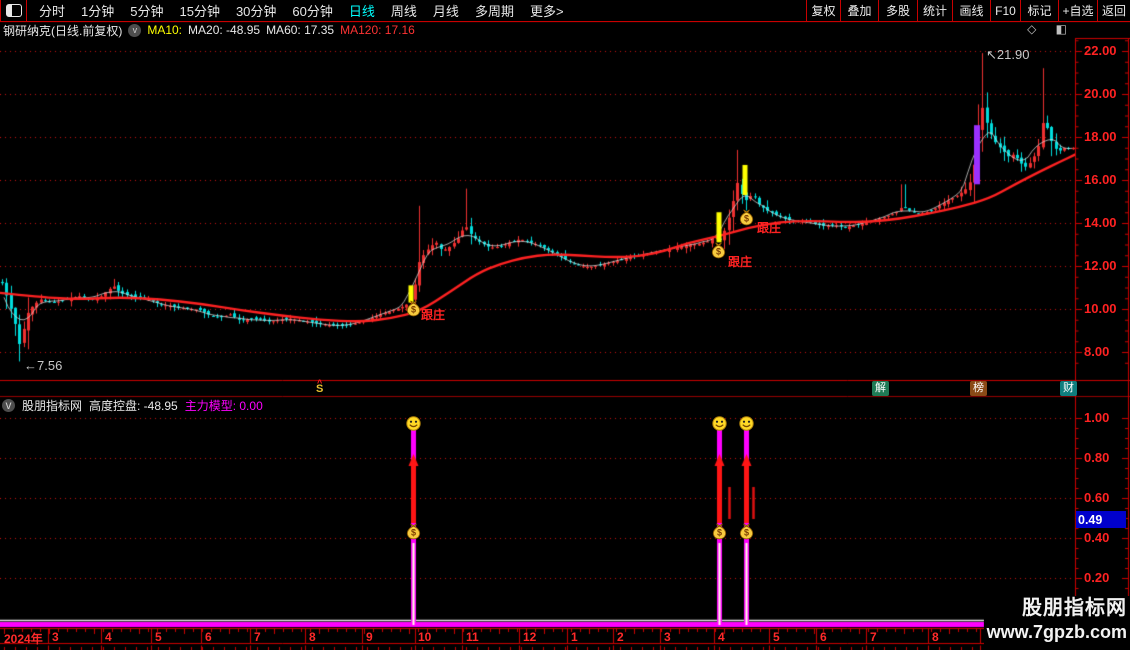  Describe the element at coordinates (1097, 537) in the screenshot. I see `indicator-axis-label: 0.40` at that location.